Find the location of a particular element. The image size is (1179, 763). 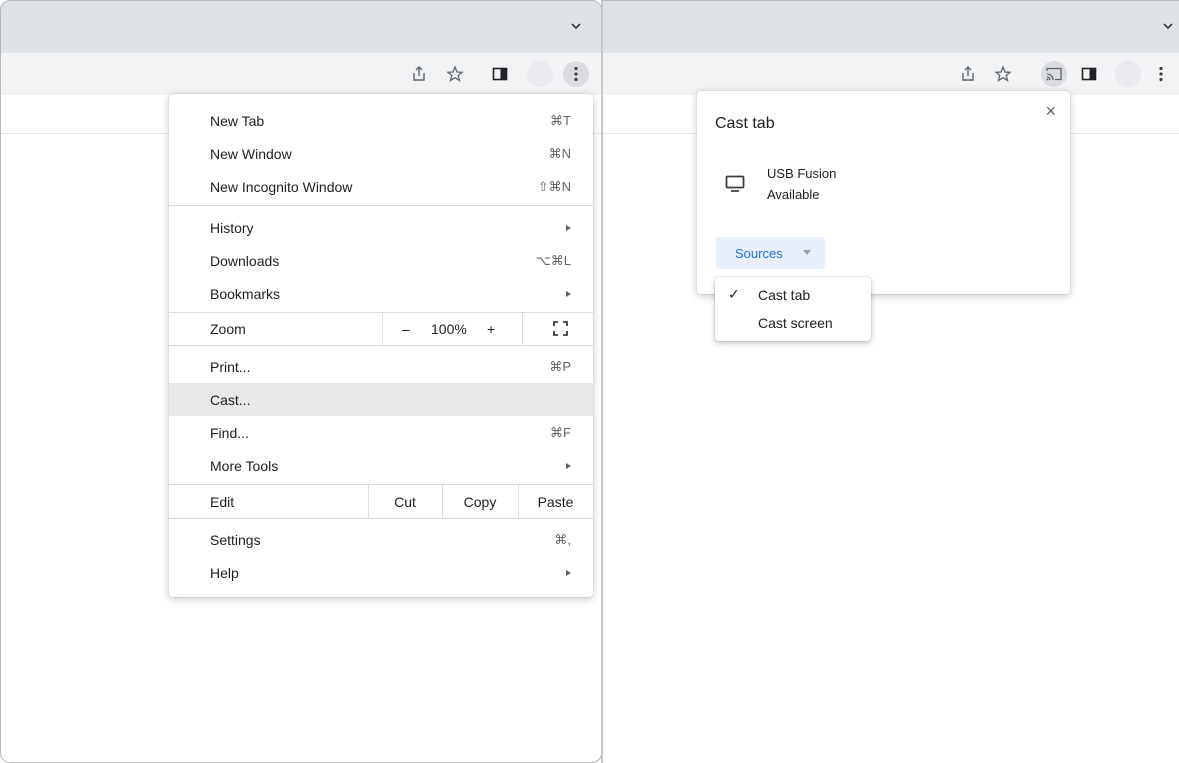

menu-item-label: New Window is located at coordinates (251, 153).